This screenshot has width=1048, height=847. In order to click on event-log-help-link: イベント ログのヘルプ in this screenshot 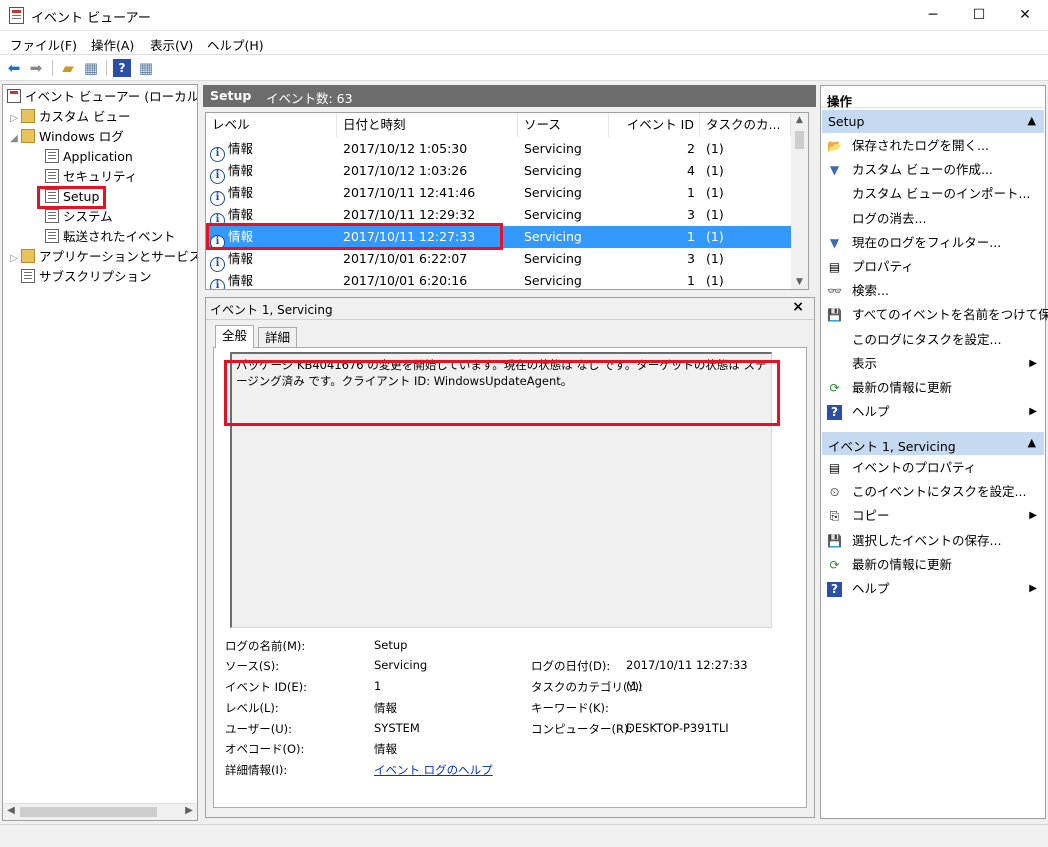, I will do `click(433, 770)`.